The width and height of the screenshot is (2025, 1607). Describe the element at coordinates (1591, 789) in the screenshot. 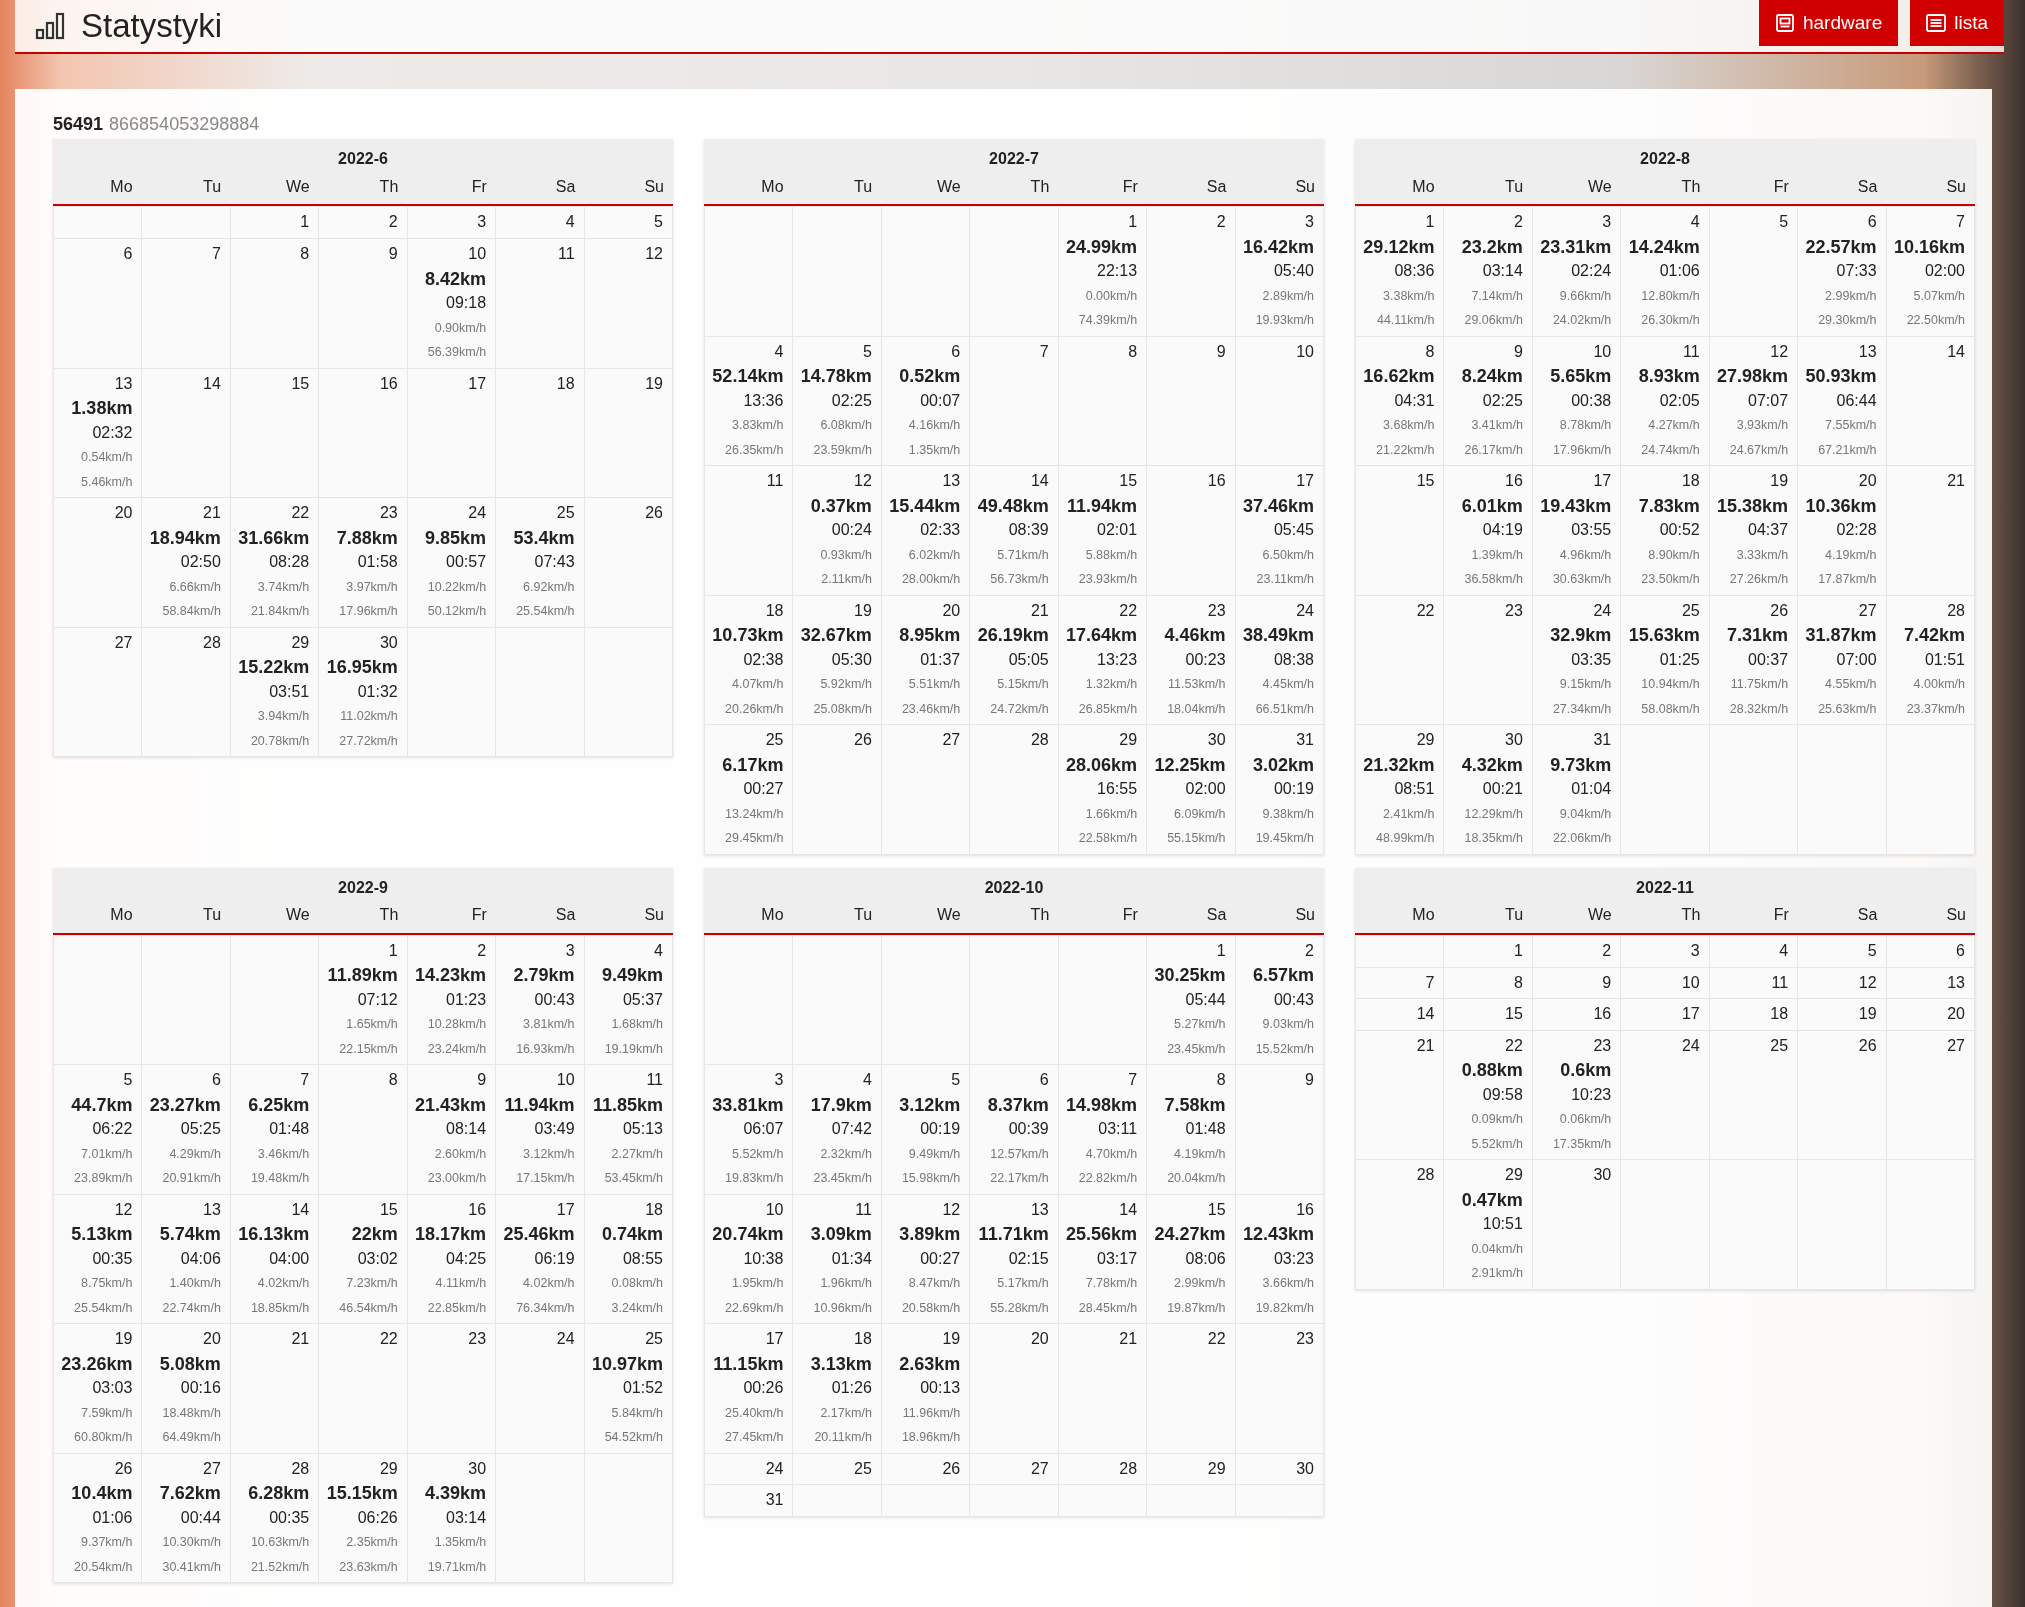

I see `duration-text: 01:04` at that location.